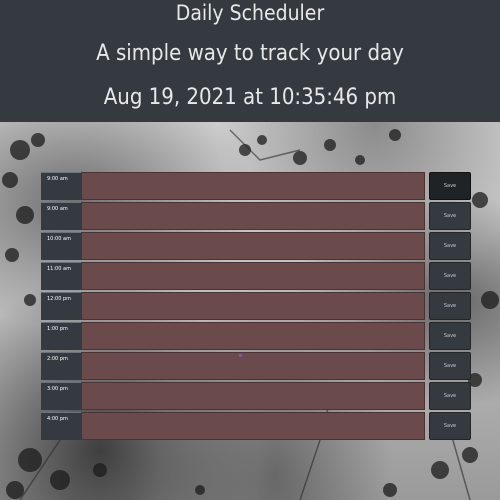 The height and width of the screenshot is (500, 500). I want to click on hour-label: 11:00 am, so click(61, 276).